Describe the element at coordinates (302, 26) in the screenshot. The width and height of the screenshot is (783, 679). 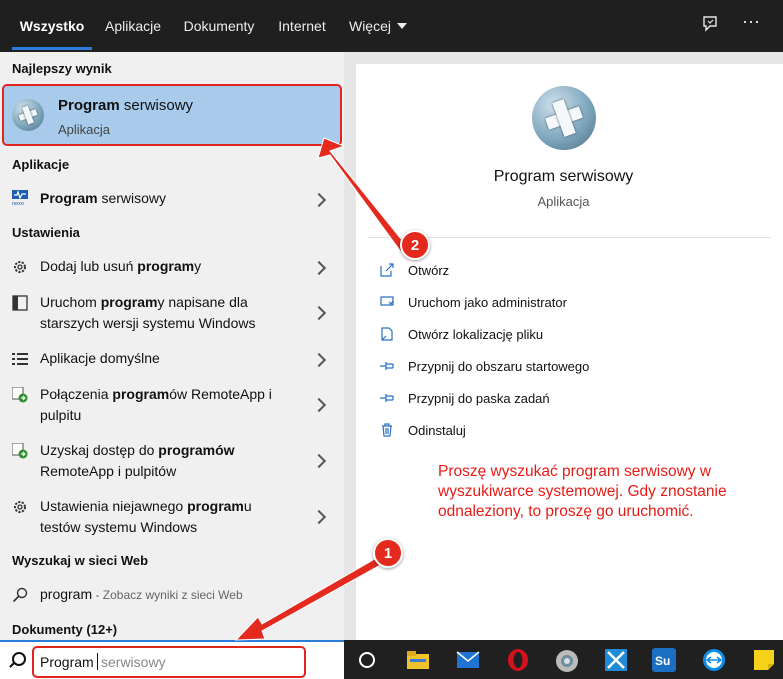
I see `tab-internet: Internet` at that location.